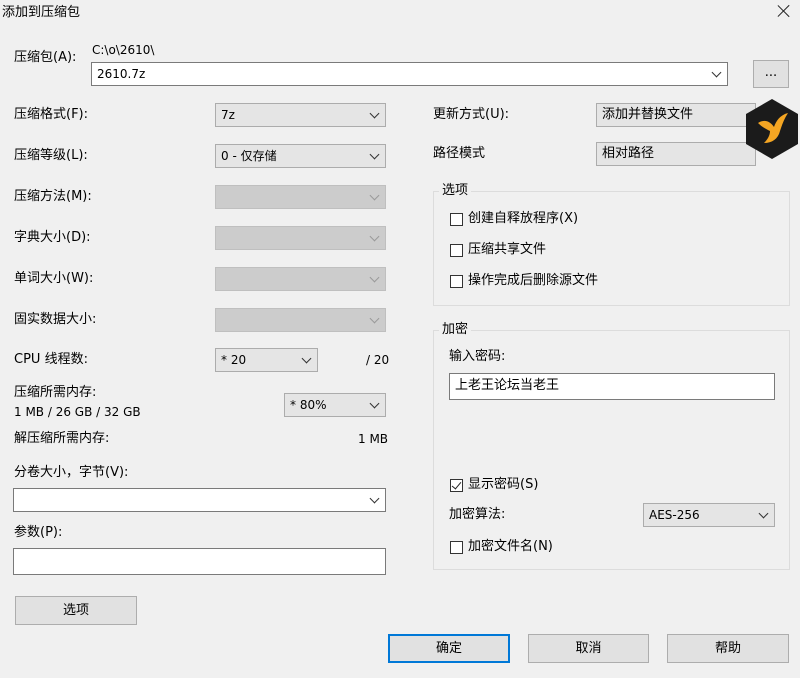 The width and height of the screenshot is (800, 678). What do you see at coordinates (308, 405) in the screenshot?
I see `mem-percent-value: * 80%` at bounding box center [308, 405].